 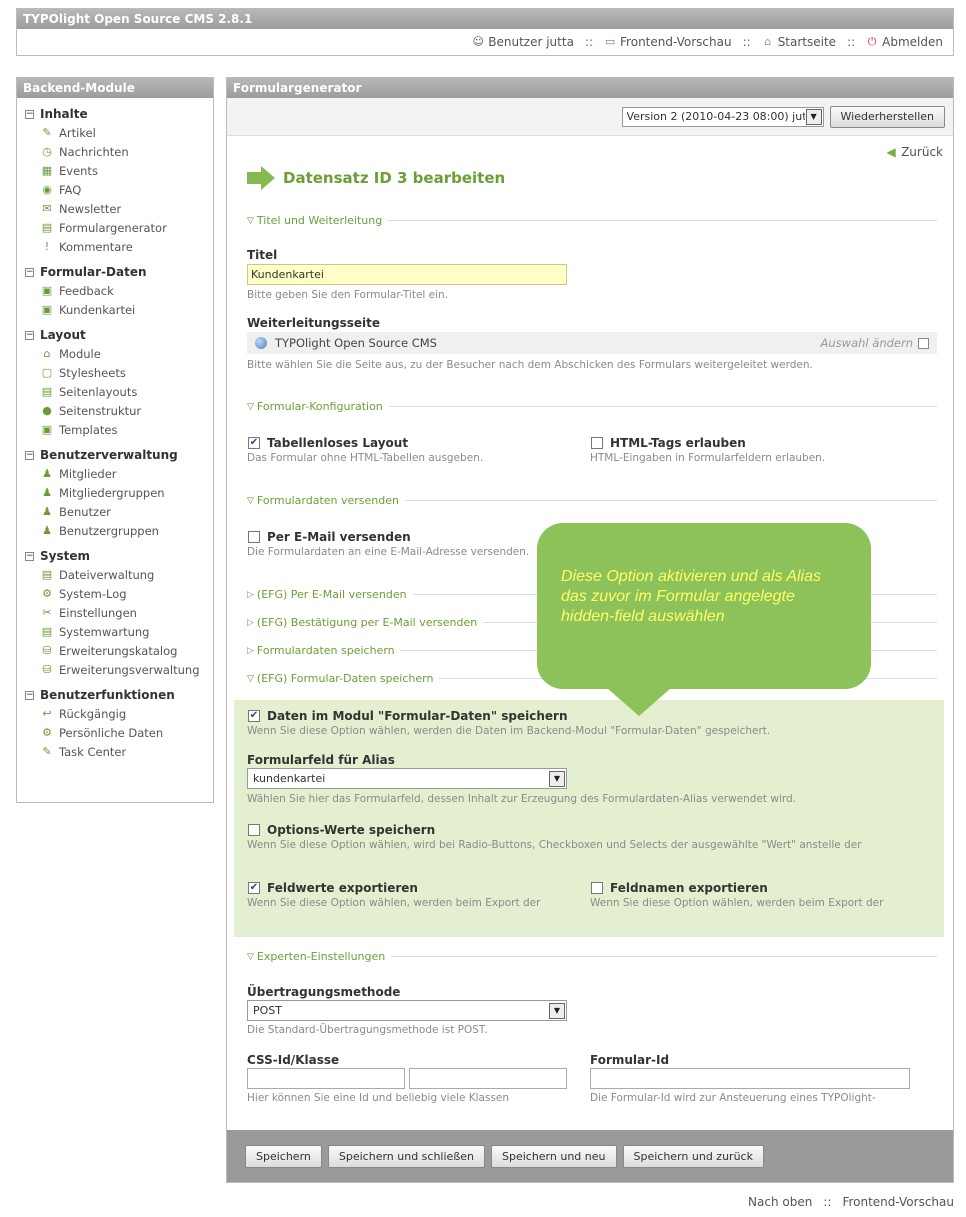 What do you see at coordinates (115, 473) in the screenshot?
I see `sidebar-item: ♟ Mitglieder` at bounding box center [115, 473].